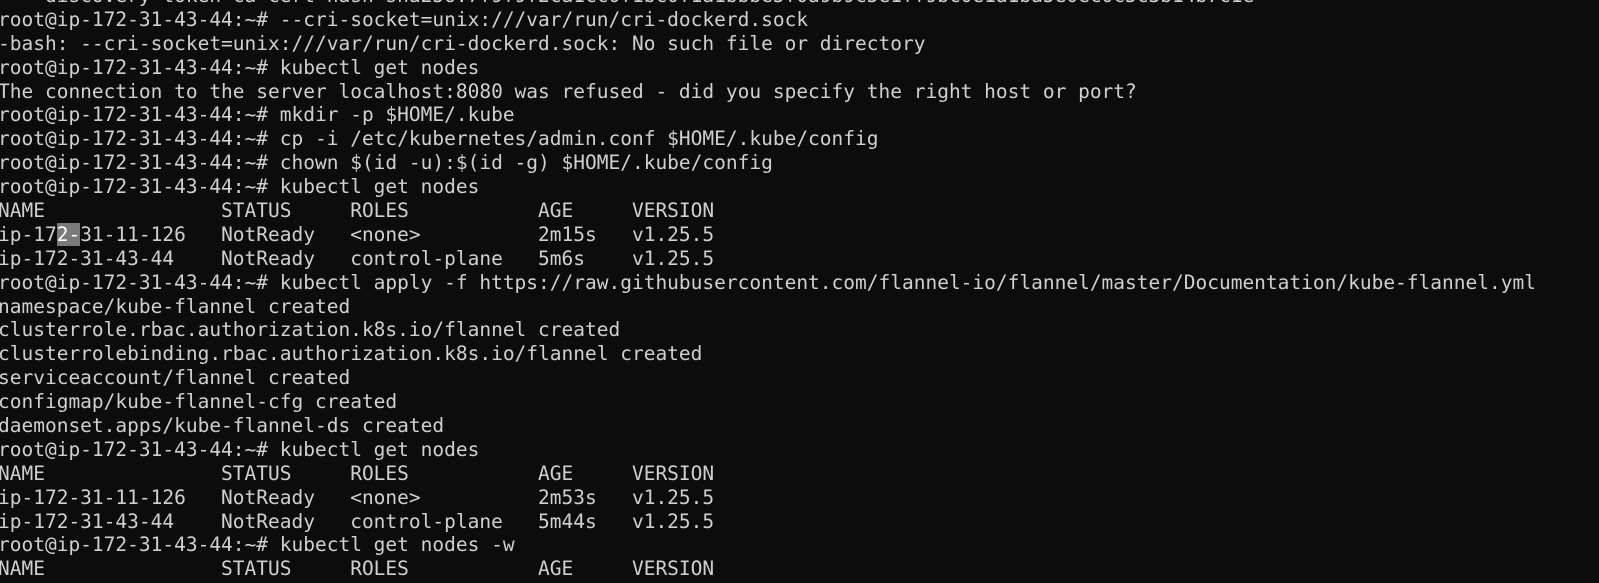  What do you see at coordinates (175, 306) in the screenshot?
I see `terminal-line: namespace/kube-flannel created` at bounding box center [175, 306].